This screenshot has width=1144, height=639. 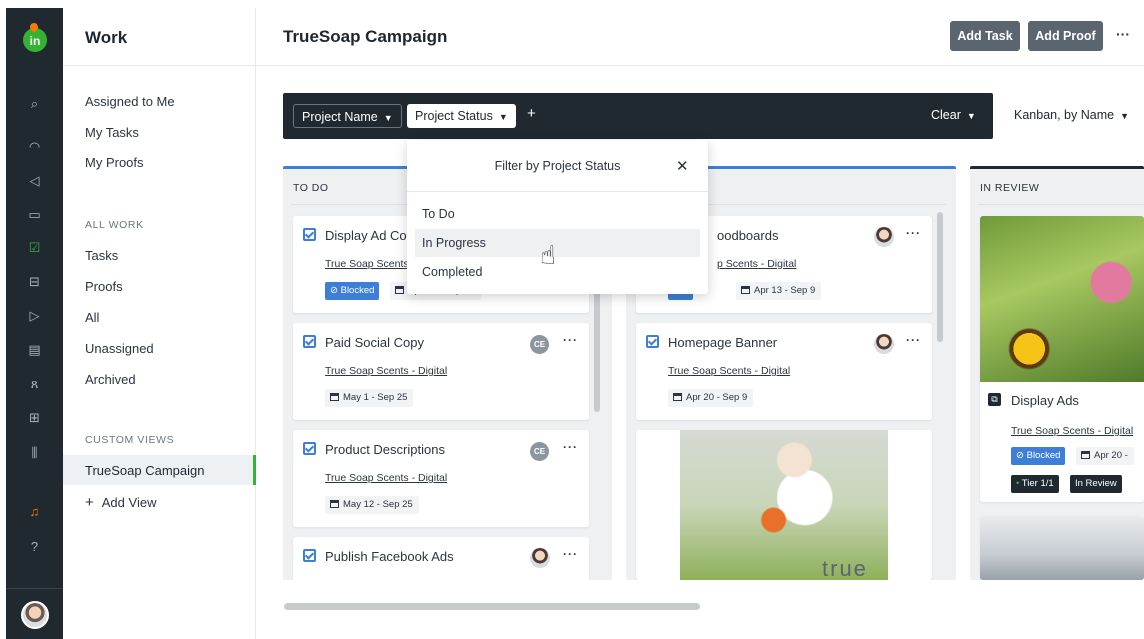 What do you see at coordinates (34, 215) in the screenshot?
I see `folder-icon: ▭` at bounding box center [34, 215].